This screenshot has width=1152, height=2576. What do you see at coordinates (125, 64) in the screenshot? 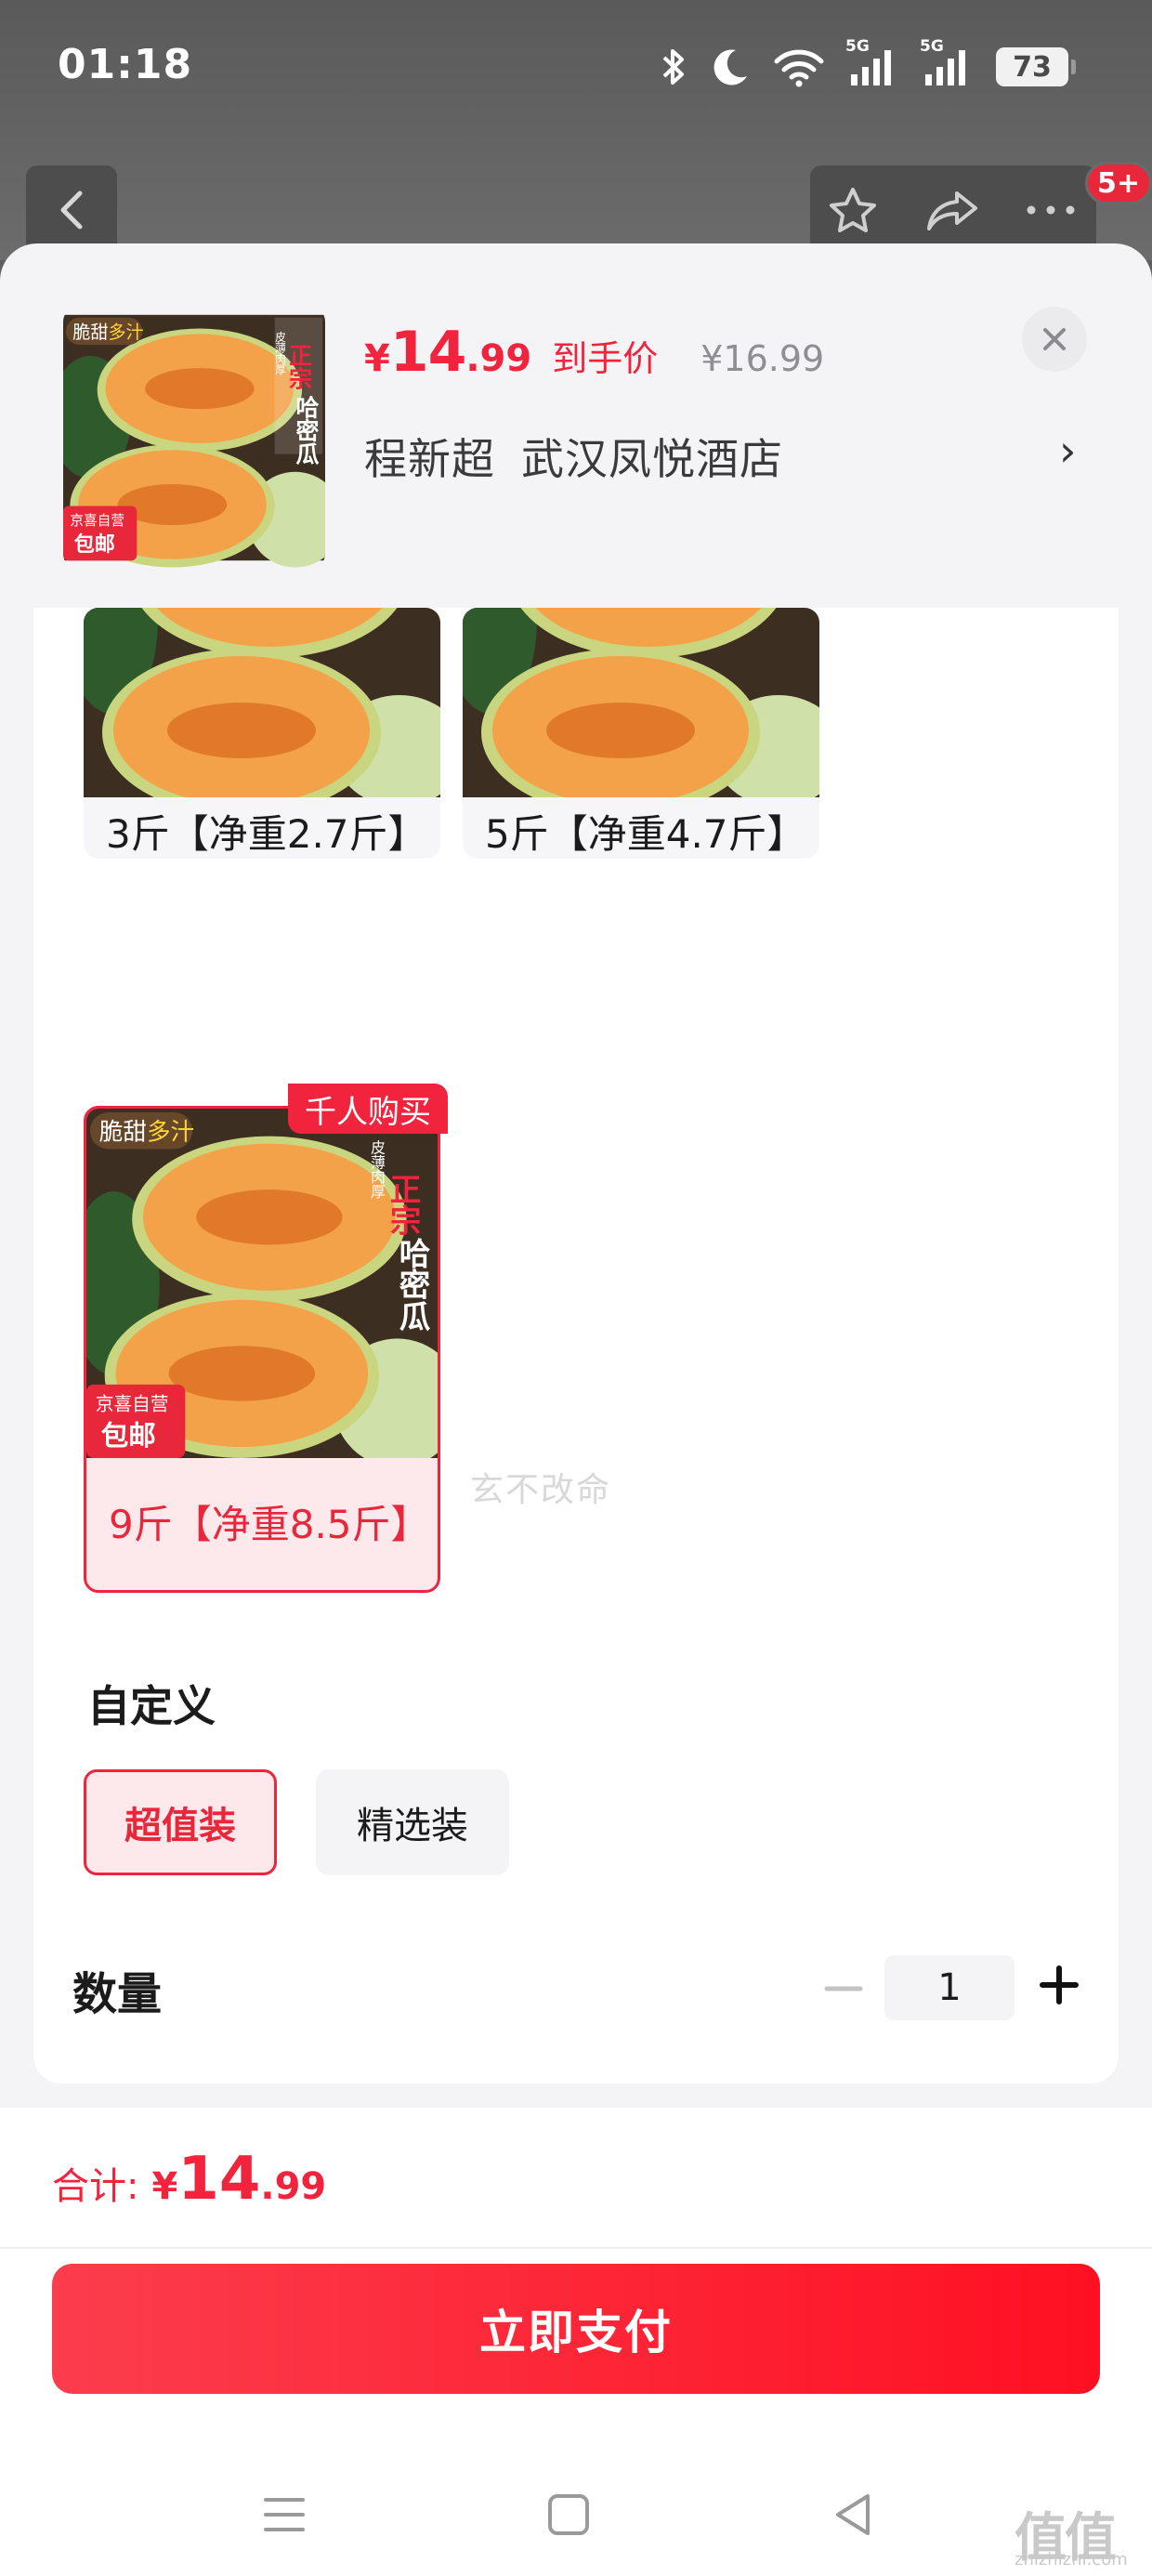
I see `status-time: 01:18` at bounding box center [125, 64].